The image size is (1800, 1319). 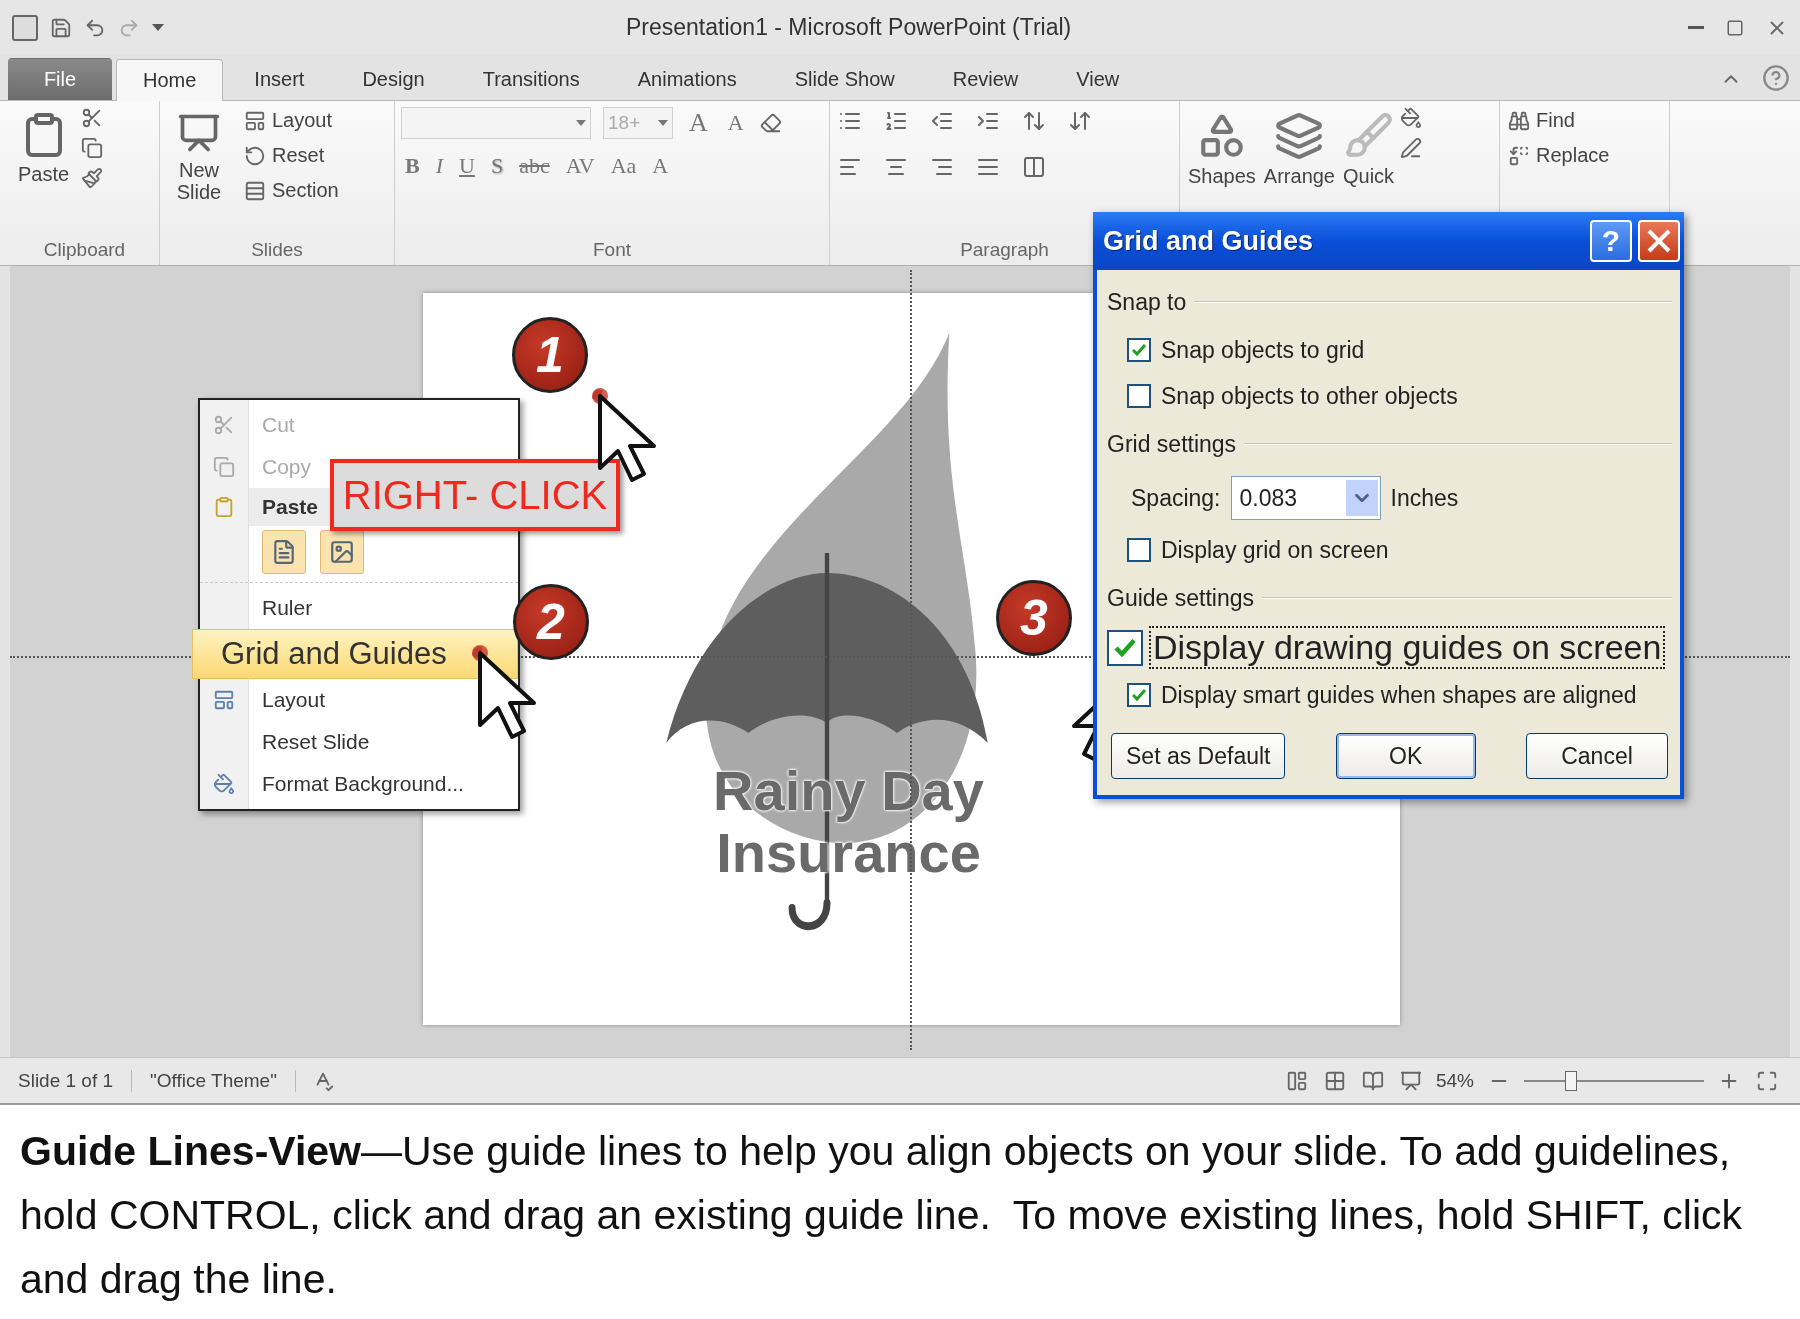 I want to click on group-label: Clipboard, so click(x=84, y=250).